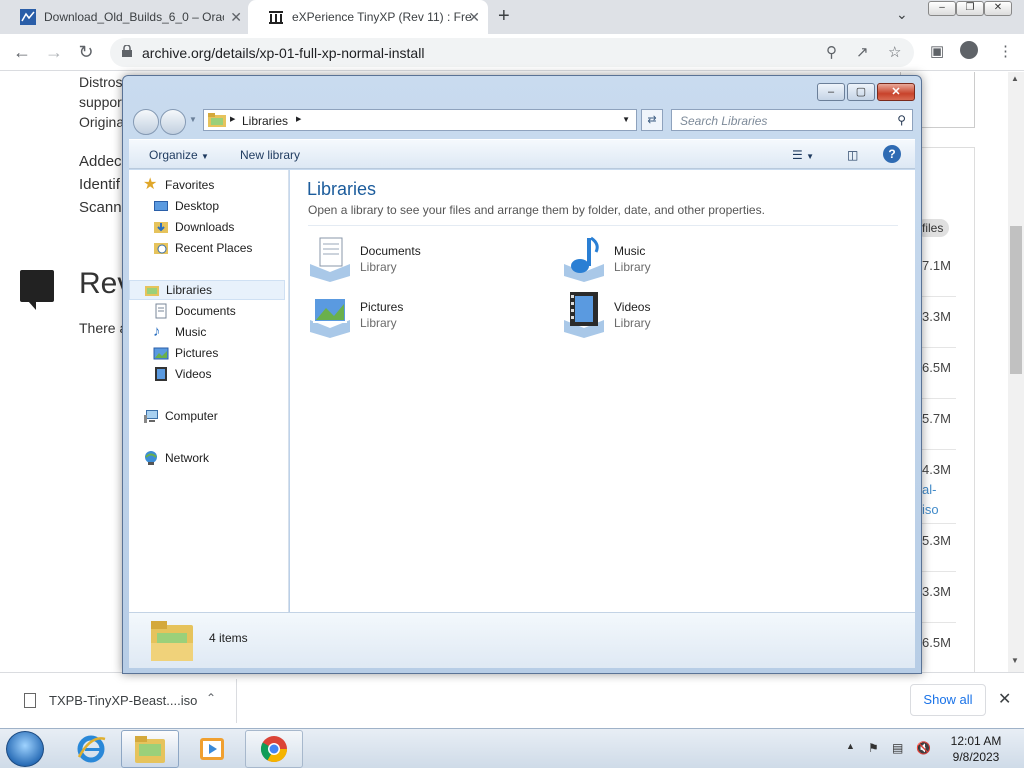  Describe the element at coordinates (976, 749) in the screenshot. I see `system-clock: 12:01 AM 9/8/2023` at that location.